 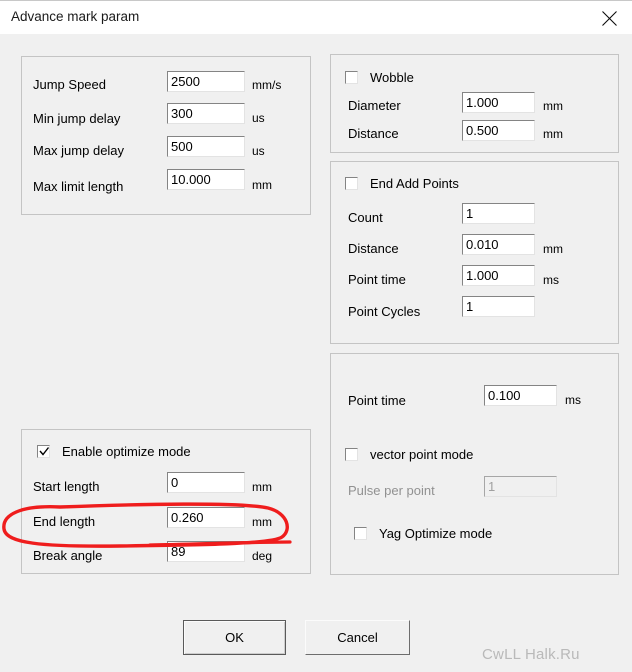 I want to click on start-length-unit: mm, so click(x=262, y=487).